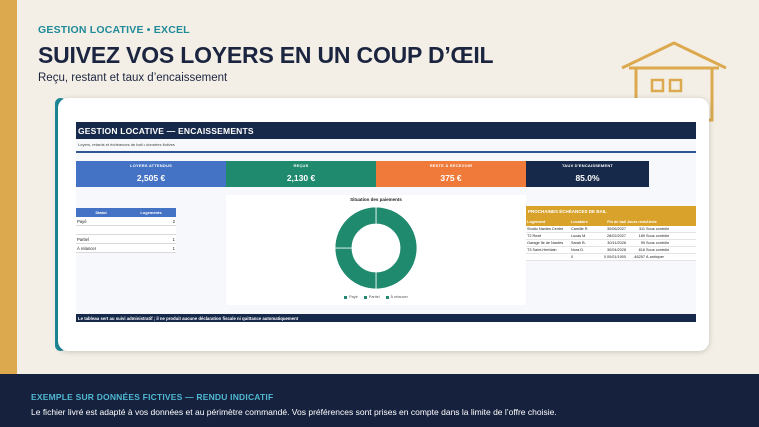 The height and width of the screenshot is (427, 759). I want to click on table-cell: 189, so click(641, 236).